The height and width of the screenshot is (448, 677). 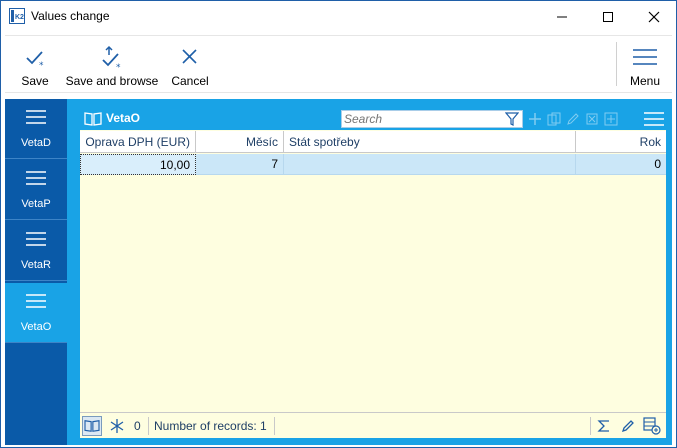 I want to click on panel-menu-icon, so click(x=654, y=119).